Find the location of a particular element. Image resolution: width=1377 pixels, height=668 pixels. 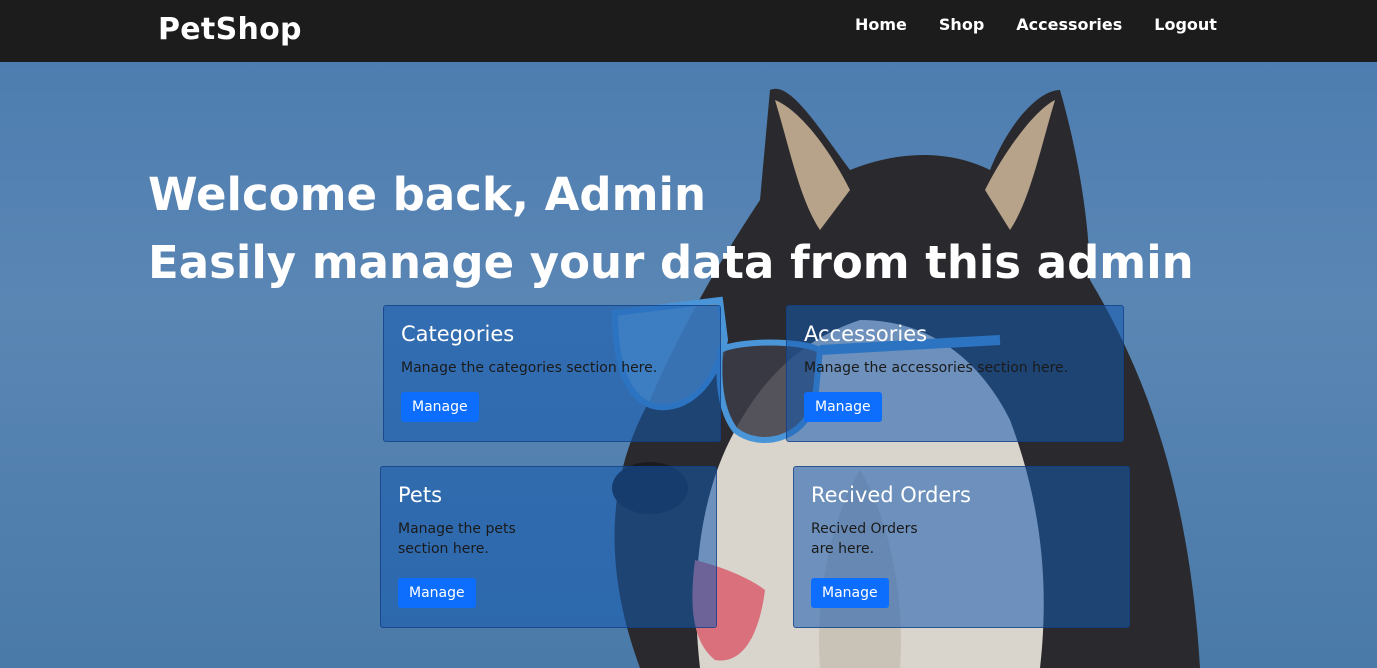

brand-logo: PetShop is located at coordinates (230, 29).